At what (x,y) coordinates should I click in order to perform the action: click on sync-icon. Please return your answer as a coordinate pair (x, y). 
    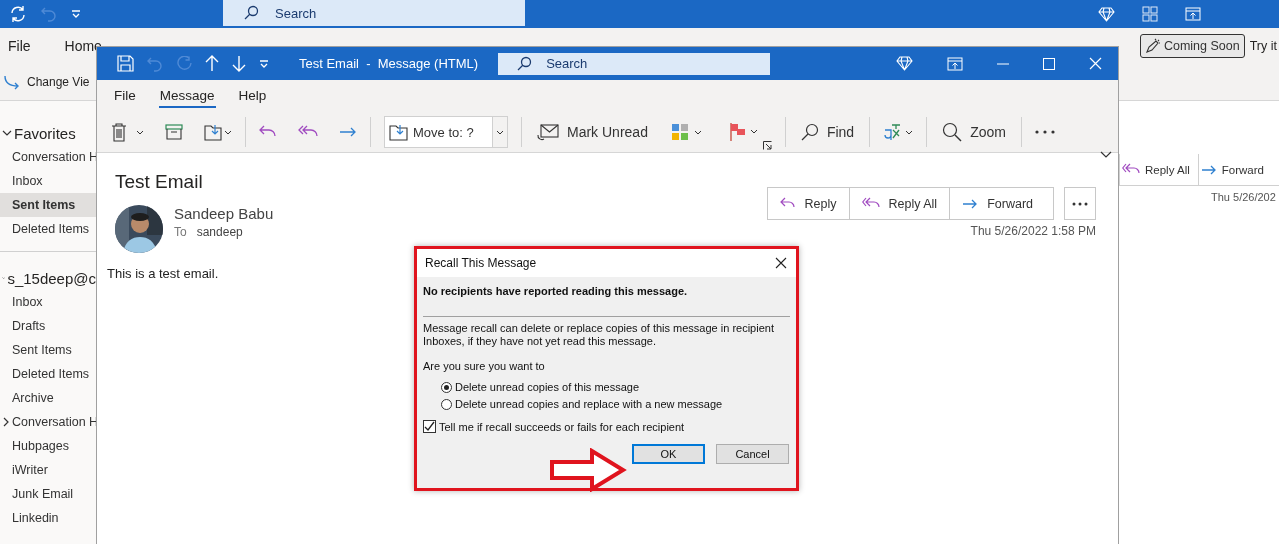
    Looking at the image, I should click on (18, 14).